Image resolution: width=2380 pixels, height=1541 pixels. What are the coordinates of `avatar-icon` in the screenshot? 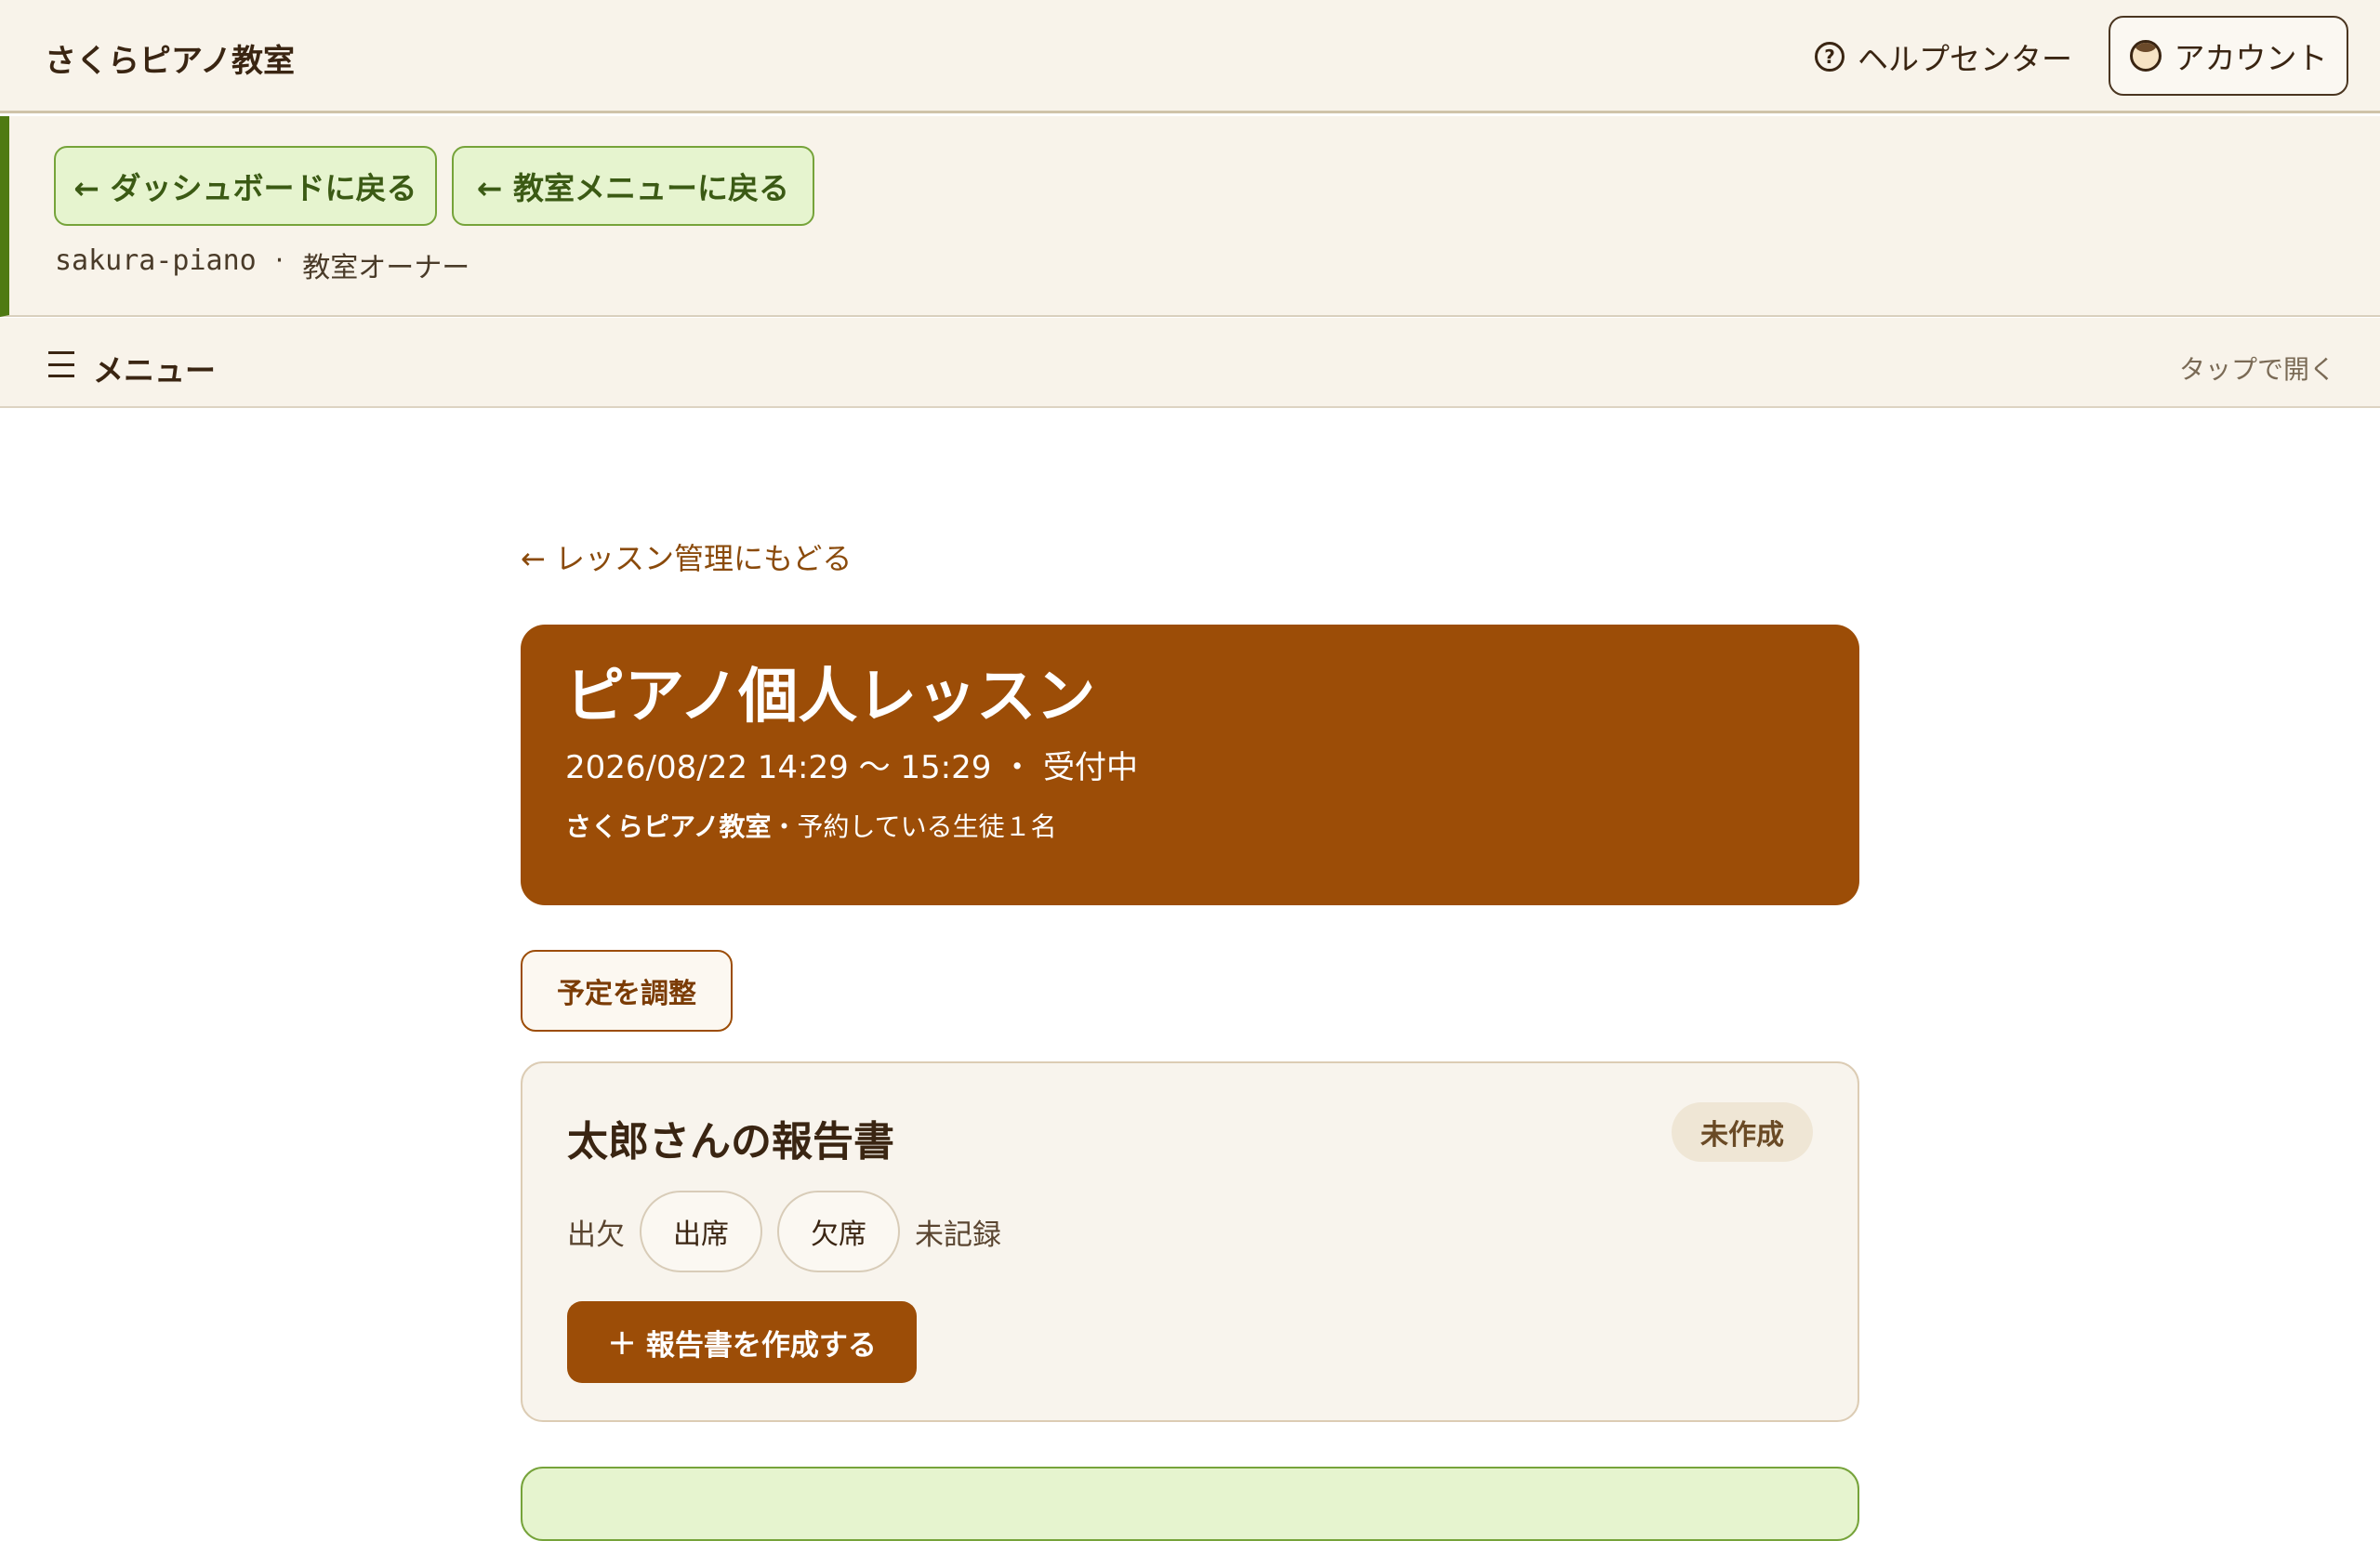 It's located at (2145, 56).